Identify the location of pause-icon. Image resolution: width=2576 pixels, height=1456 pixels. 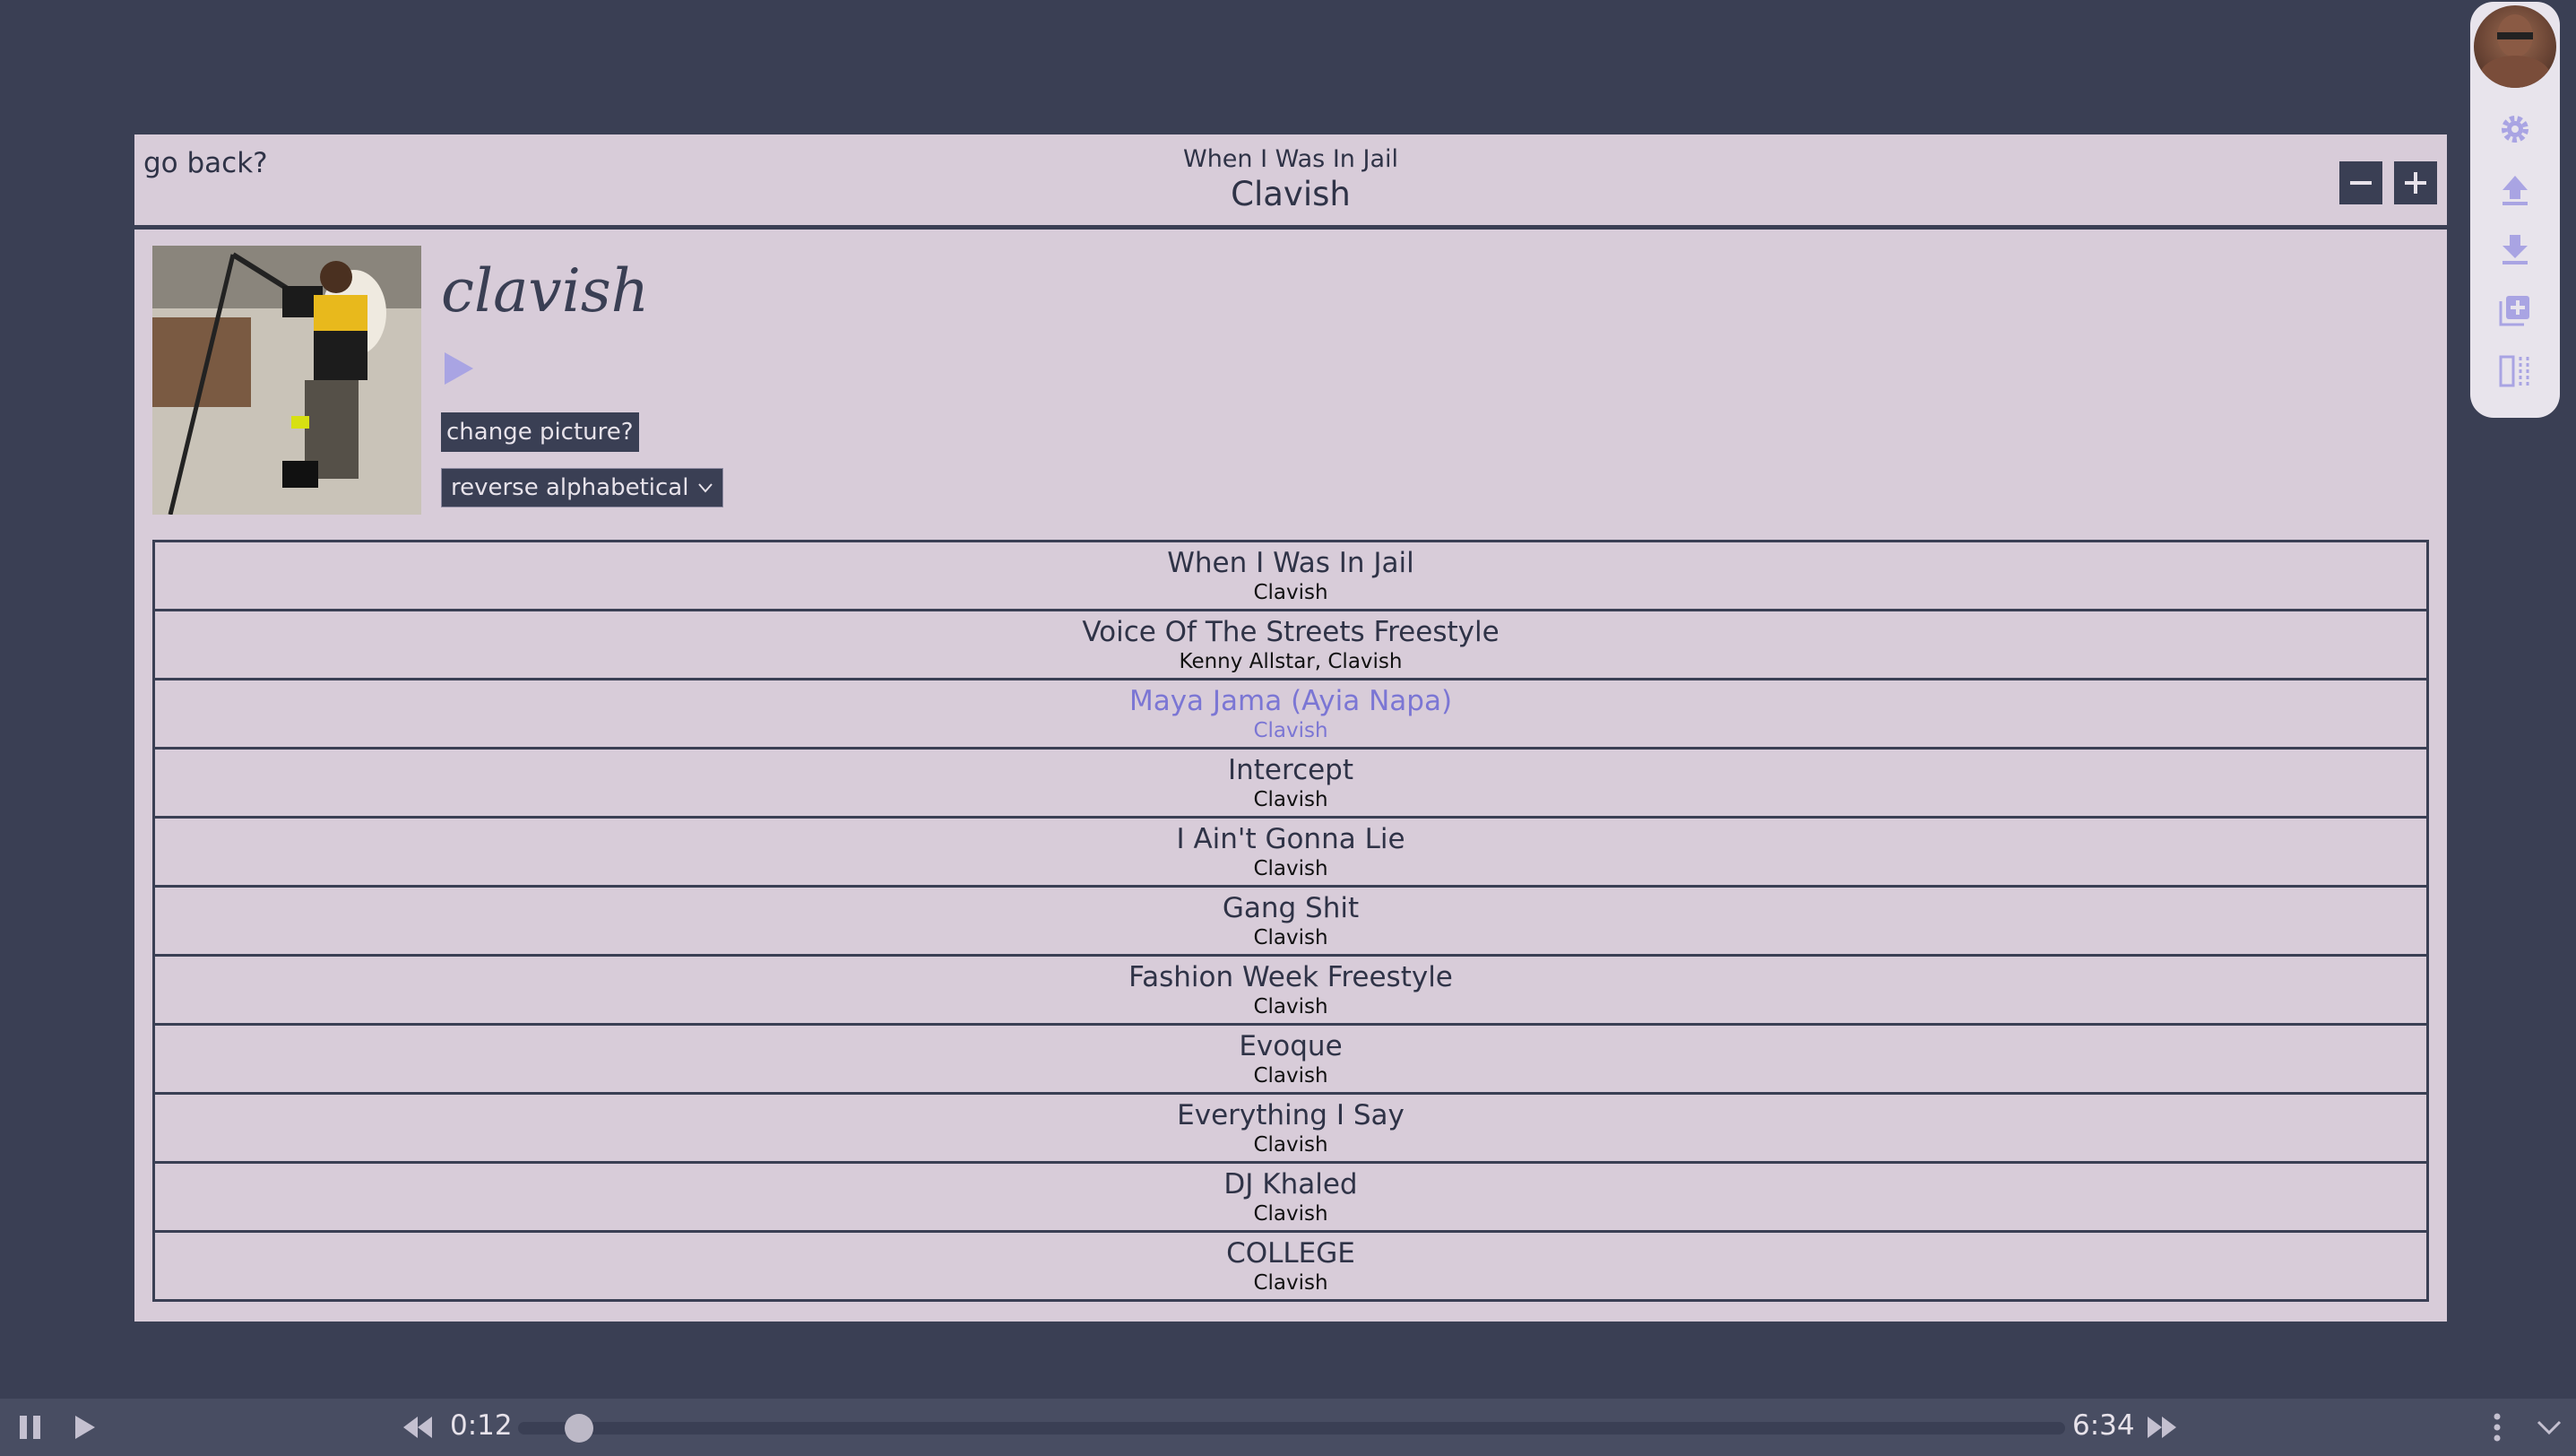
(30, 1427).